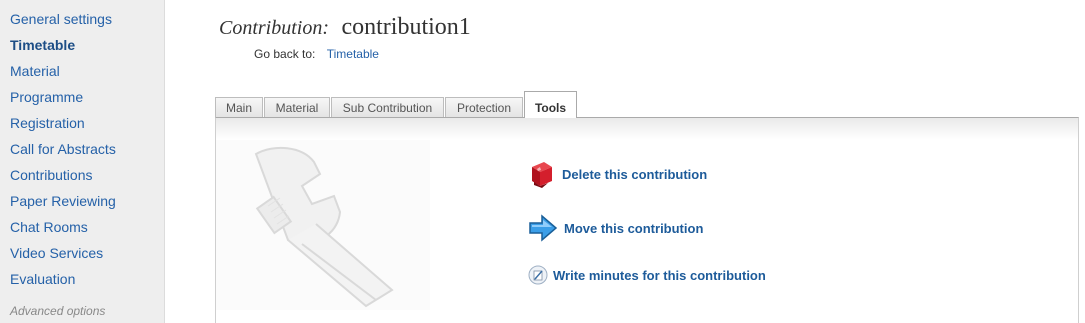 Image resolution: width=1085 pixels, height=323 pixels. I want to click on go-back-label: Go back to:, so click(285, 54).